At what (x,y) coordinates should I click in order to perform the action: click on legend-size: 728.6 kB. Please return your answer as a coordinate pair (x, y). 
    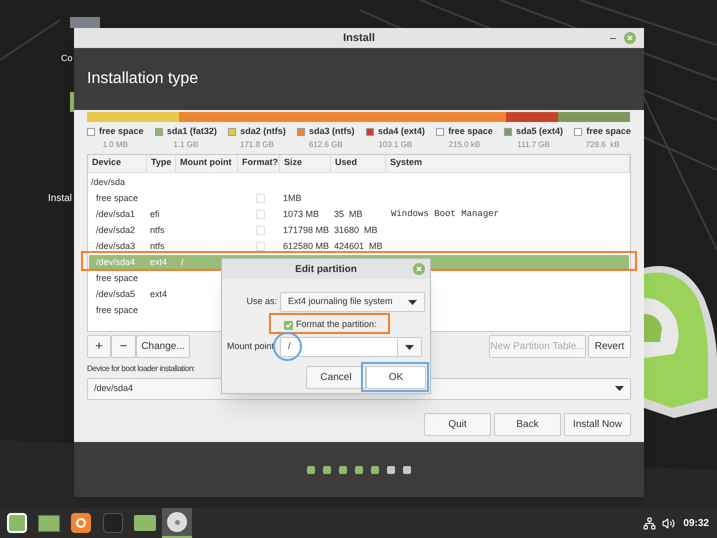
    Looking at the image, I should click on (603, 144).